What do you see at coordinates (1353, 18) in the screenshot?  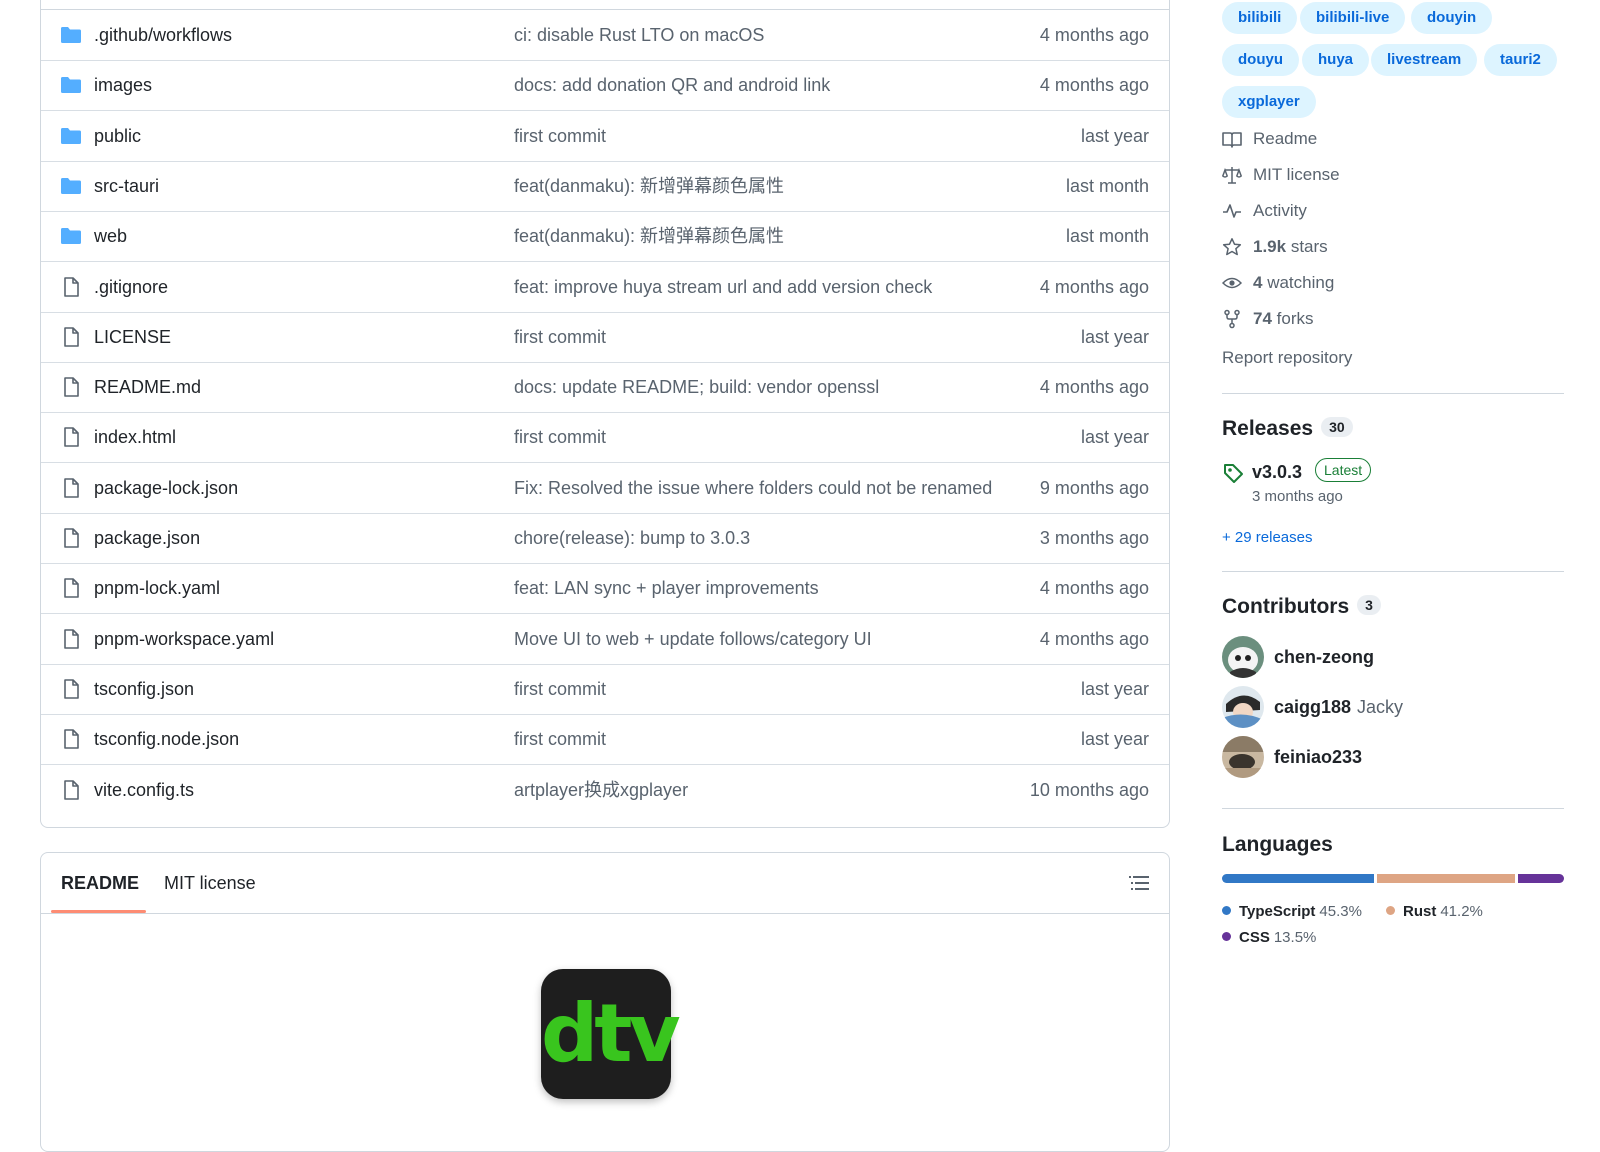 I see `topic-tag: bilibili-live` at bounding box center [1353, 18].